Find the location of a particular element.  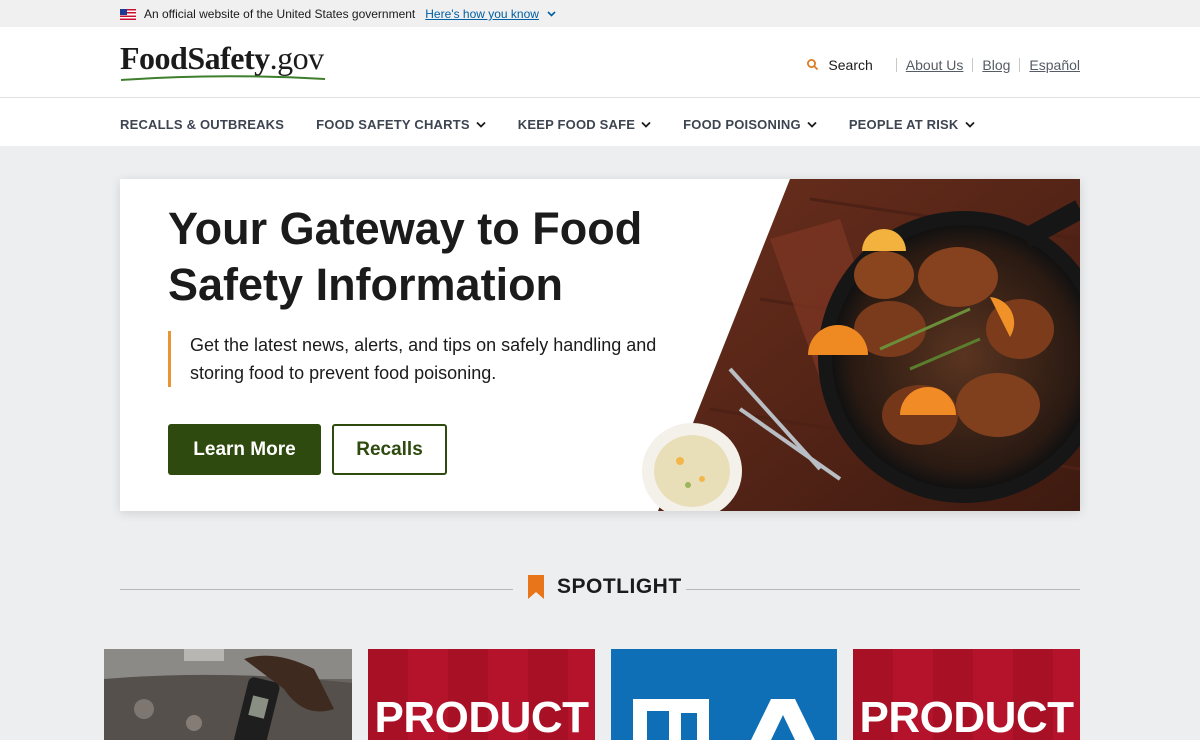

spotlight-label: SPOTLIGHT is located at coordinates (604, 587).